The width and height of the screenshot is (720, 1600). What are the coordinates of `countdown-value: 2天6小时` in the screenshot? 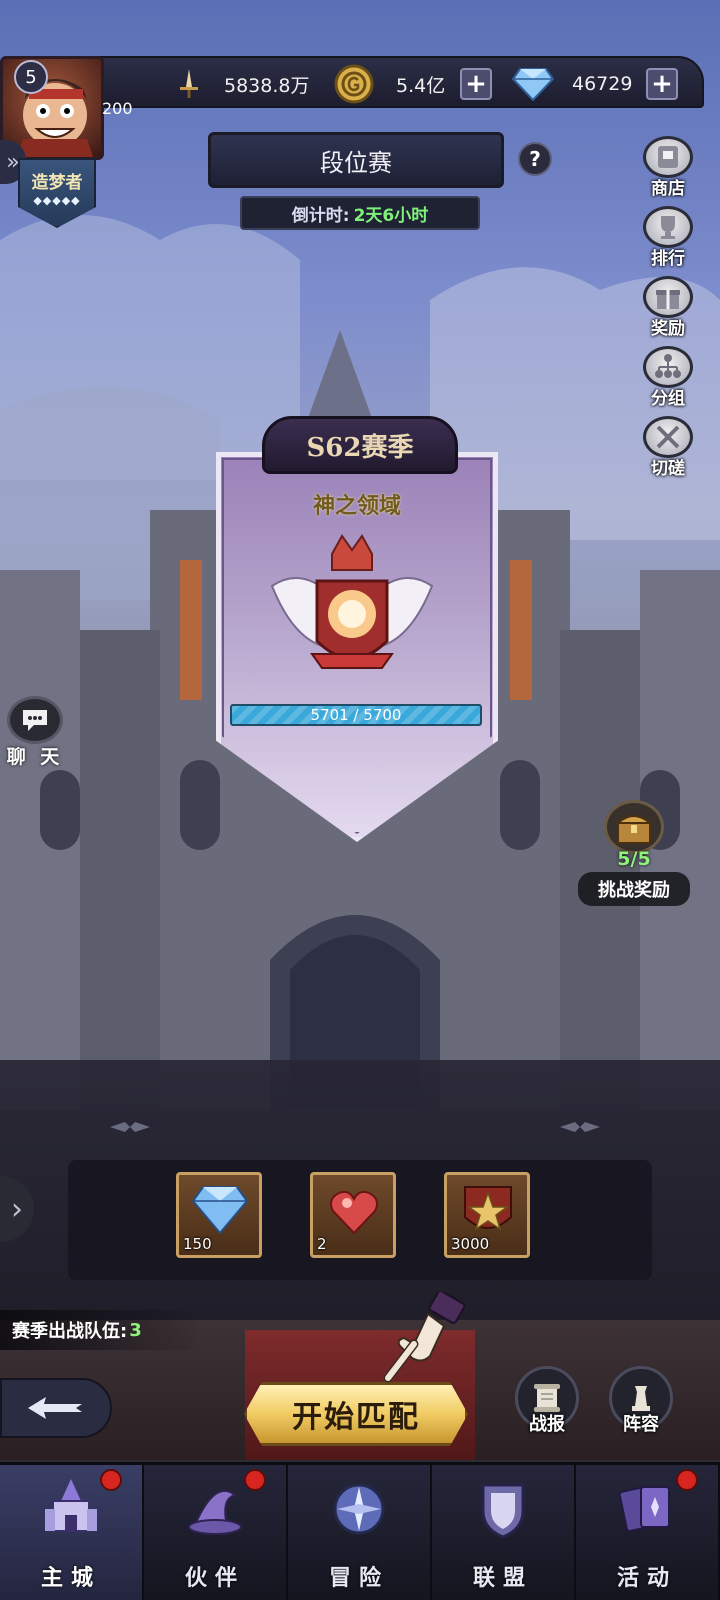 It's located at (391, 215).